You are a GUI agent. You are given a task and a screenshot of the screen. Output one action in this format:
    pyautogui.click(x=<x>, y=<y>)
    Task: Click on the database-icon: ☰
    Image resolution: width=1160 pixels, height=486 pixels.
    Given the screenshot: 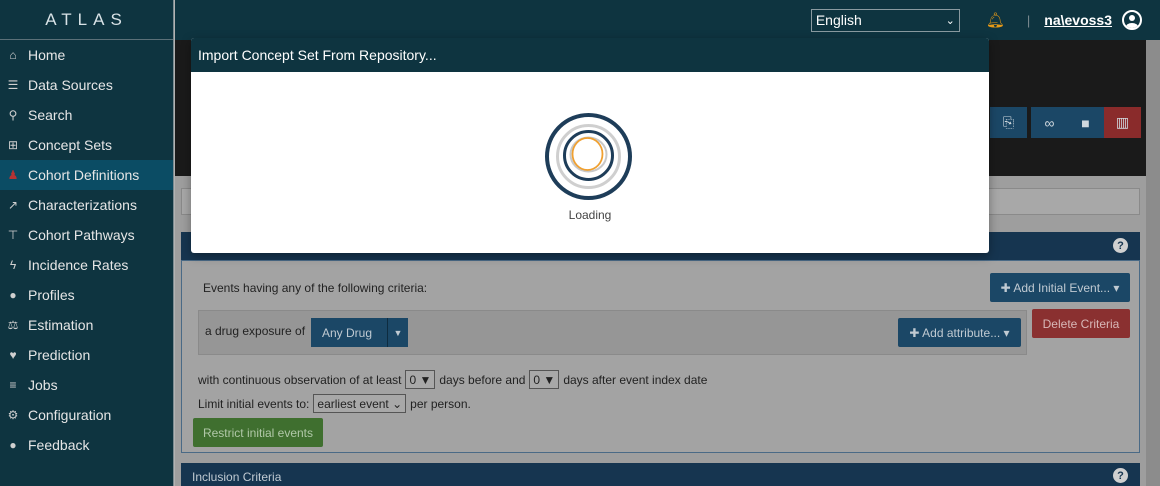 What is the action you would take?
    pyautogui.click(x=13, y=85)
    